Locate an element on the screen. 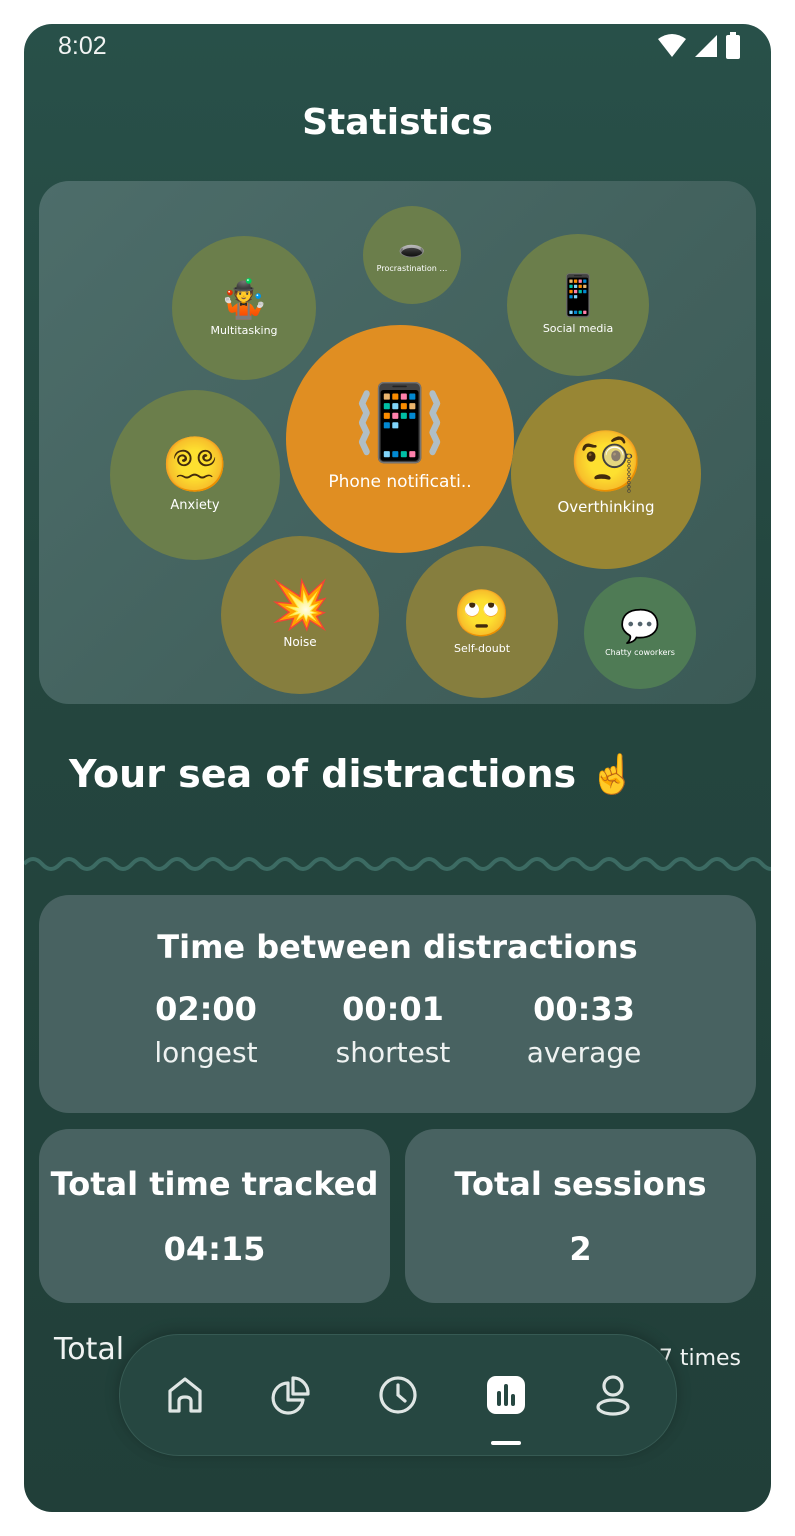 Image resolution: width=795 pixels, height=1536 pixels. bubble-label: Overthinking is located at coordinates (606, 507).